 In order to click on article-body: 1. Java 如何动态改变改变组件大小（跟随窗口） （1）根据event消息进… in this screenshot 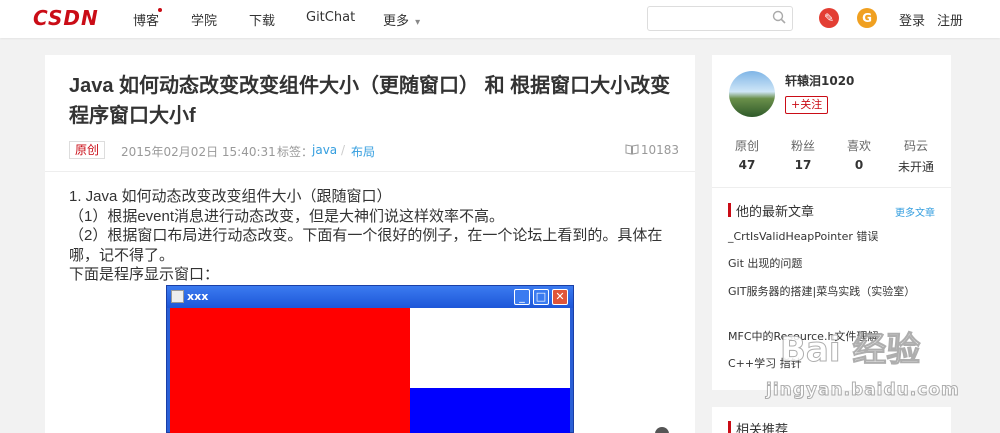, I will do `click(369, 236)`.